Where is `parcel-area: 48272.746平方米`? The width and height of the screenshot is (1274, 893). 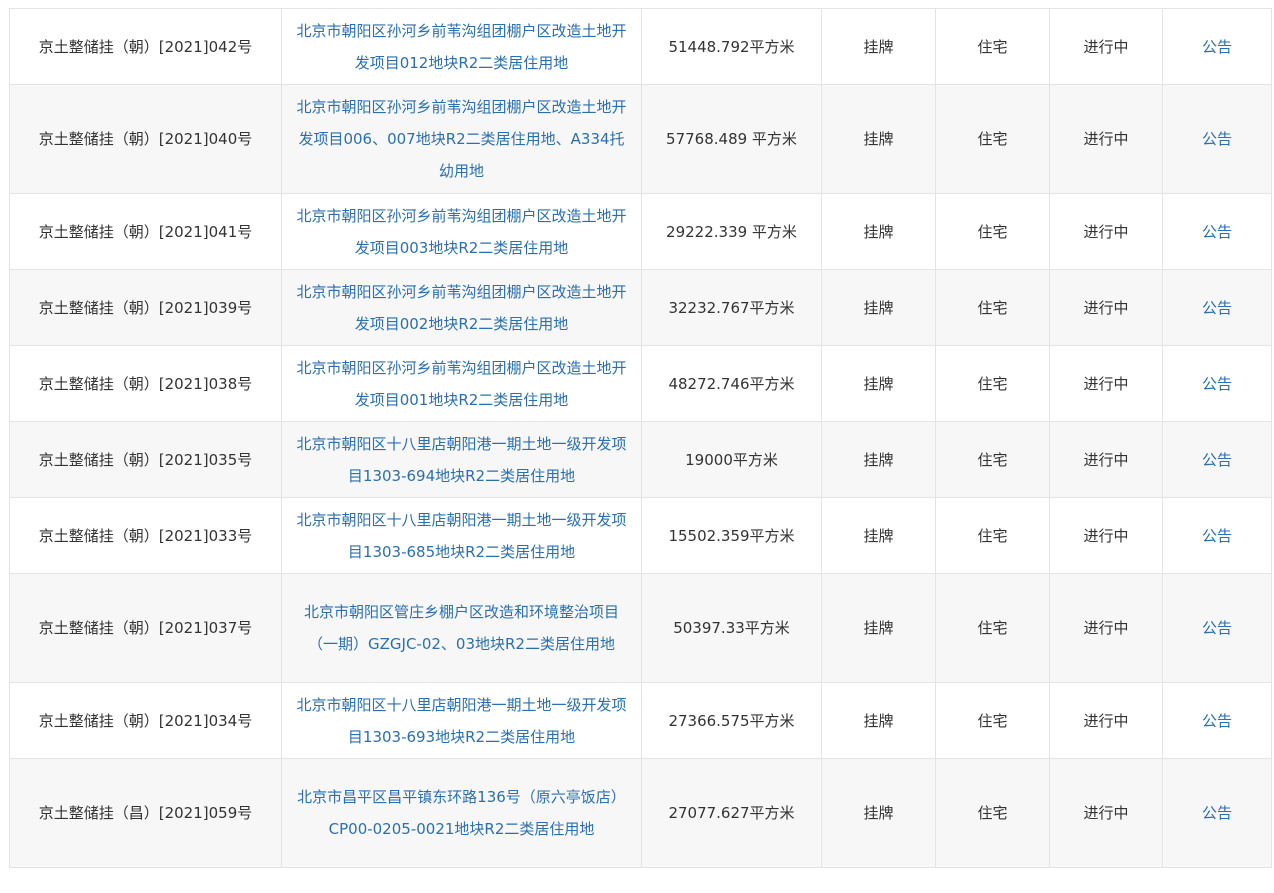
parcel-area: 48272.746平方米 is located at coordinates (731, 383).